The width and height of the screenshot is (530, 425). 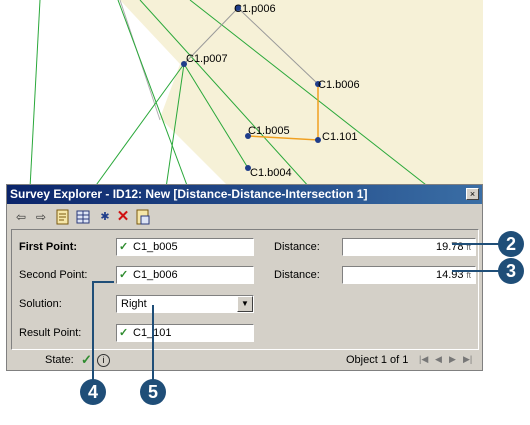 I want to click on grid-icon, so click(x=83, y=217).